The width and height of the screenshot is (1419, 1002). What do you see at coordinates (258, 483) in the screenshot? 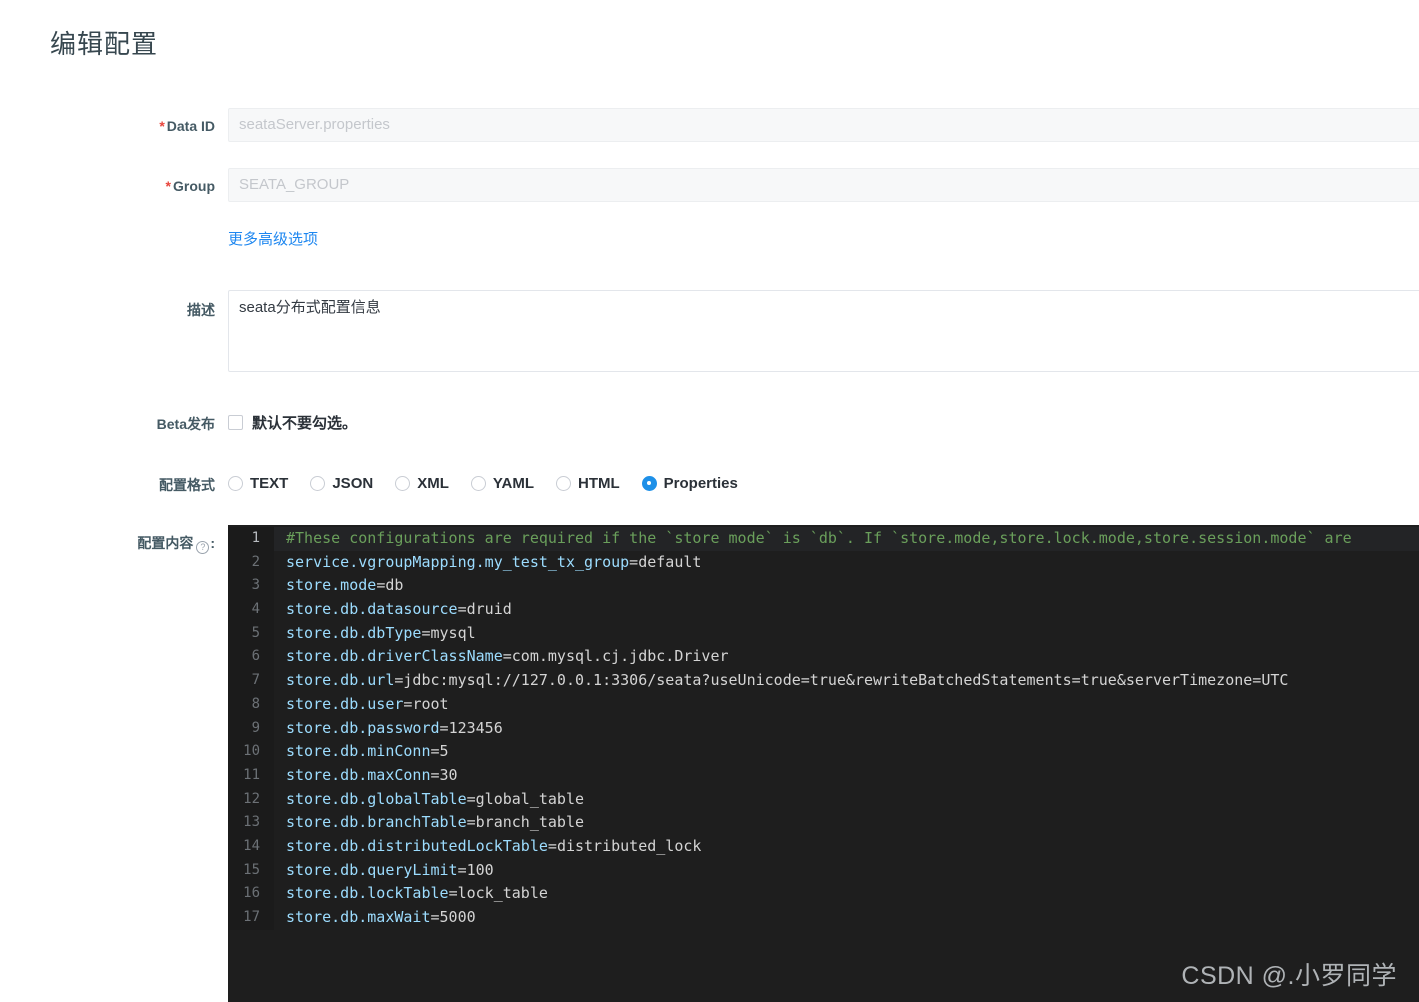
I see `format-radio-text: TEXT` at bounding box center [258, 483].